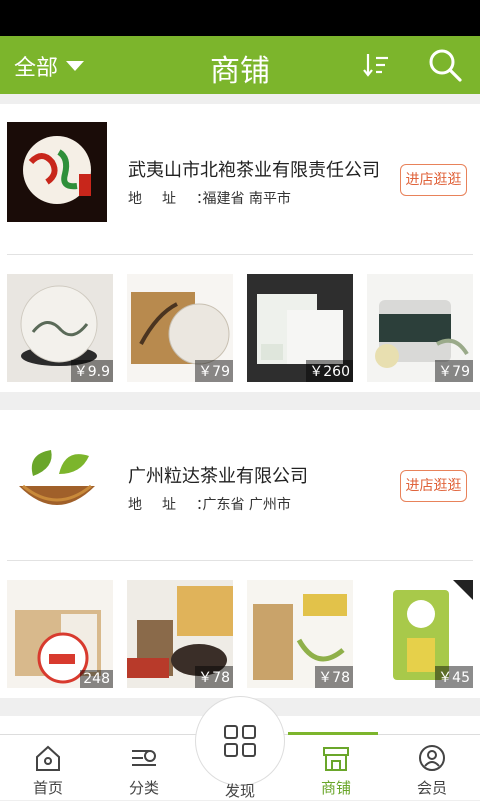 The image size is (480, 801). I want to click on tab-home: 首页, so click(48, 768).